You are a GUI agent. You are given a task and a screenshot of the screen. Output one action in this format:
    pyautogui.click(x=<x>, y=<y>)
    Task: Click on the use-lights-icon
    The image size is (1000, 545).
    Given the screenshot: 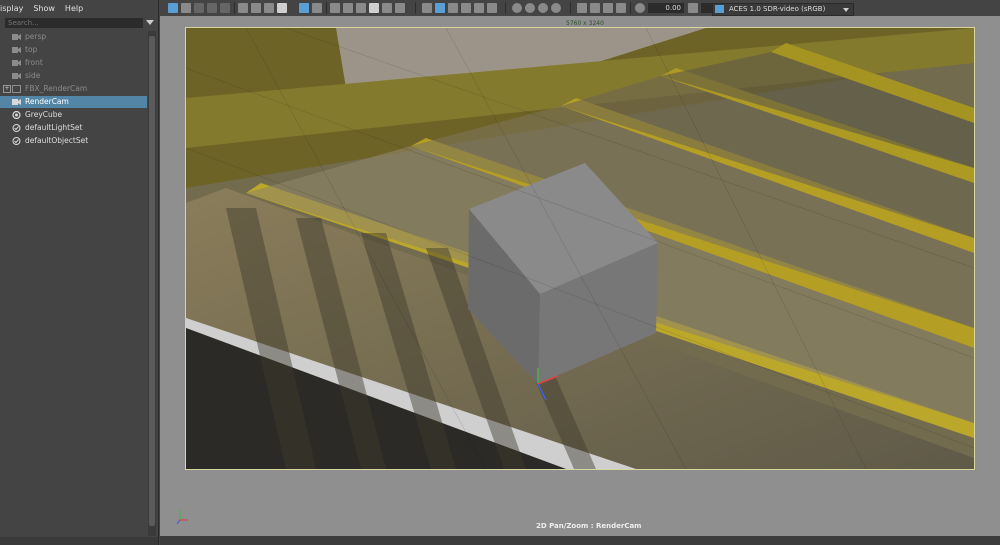 What is the action you would take?
    pyautogui.click(x=387, y=8)
    